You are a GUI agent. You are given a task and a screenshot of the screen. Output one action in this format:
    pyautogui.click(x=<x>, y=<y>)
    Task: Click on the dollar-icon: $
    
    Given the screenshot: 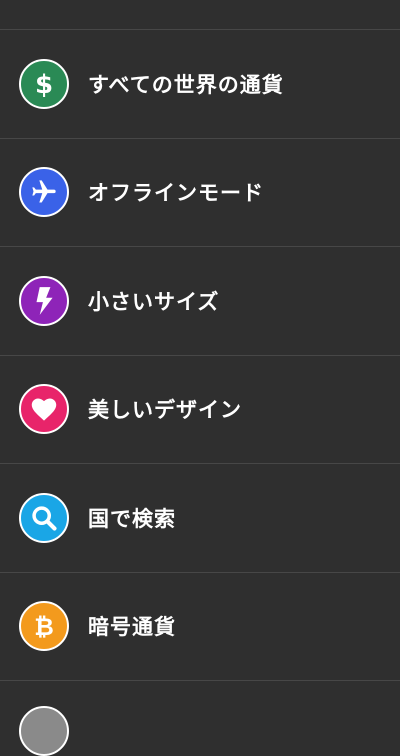 What is the action you would take?
    pyautogui.click(x=44, y=83)
    